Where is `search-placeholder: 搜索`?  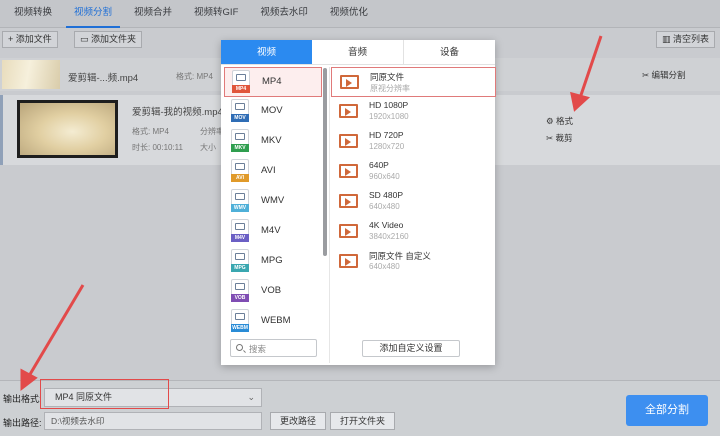
search-placeholder: 搜索 is located at coordinates (258, 349).